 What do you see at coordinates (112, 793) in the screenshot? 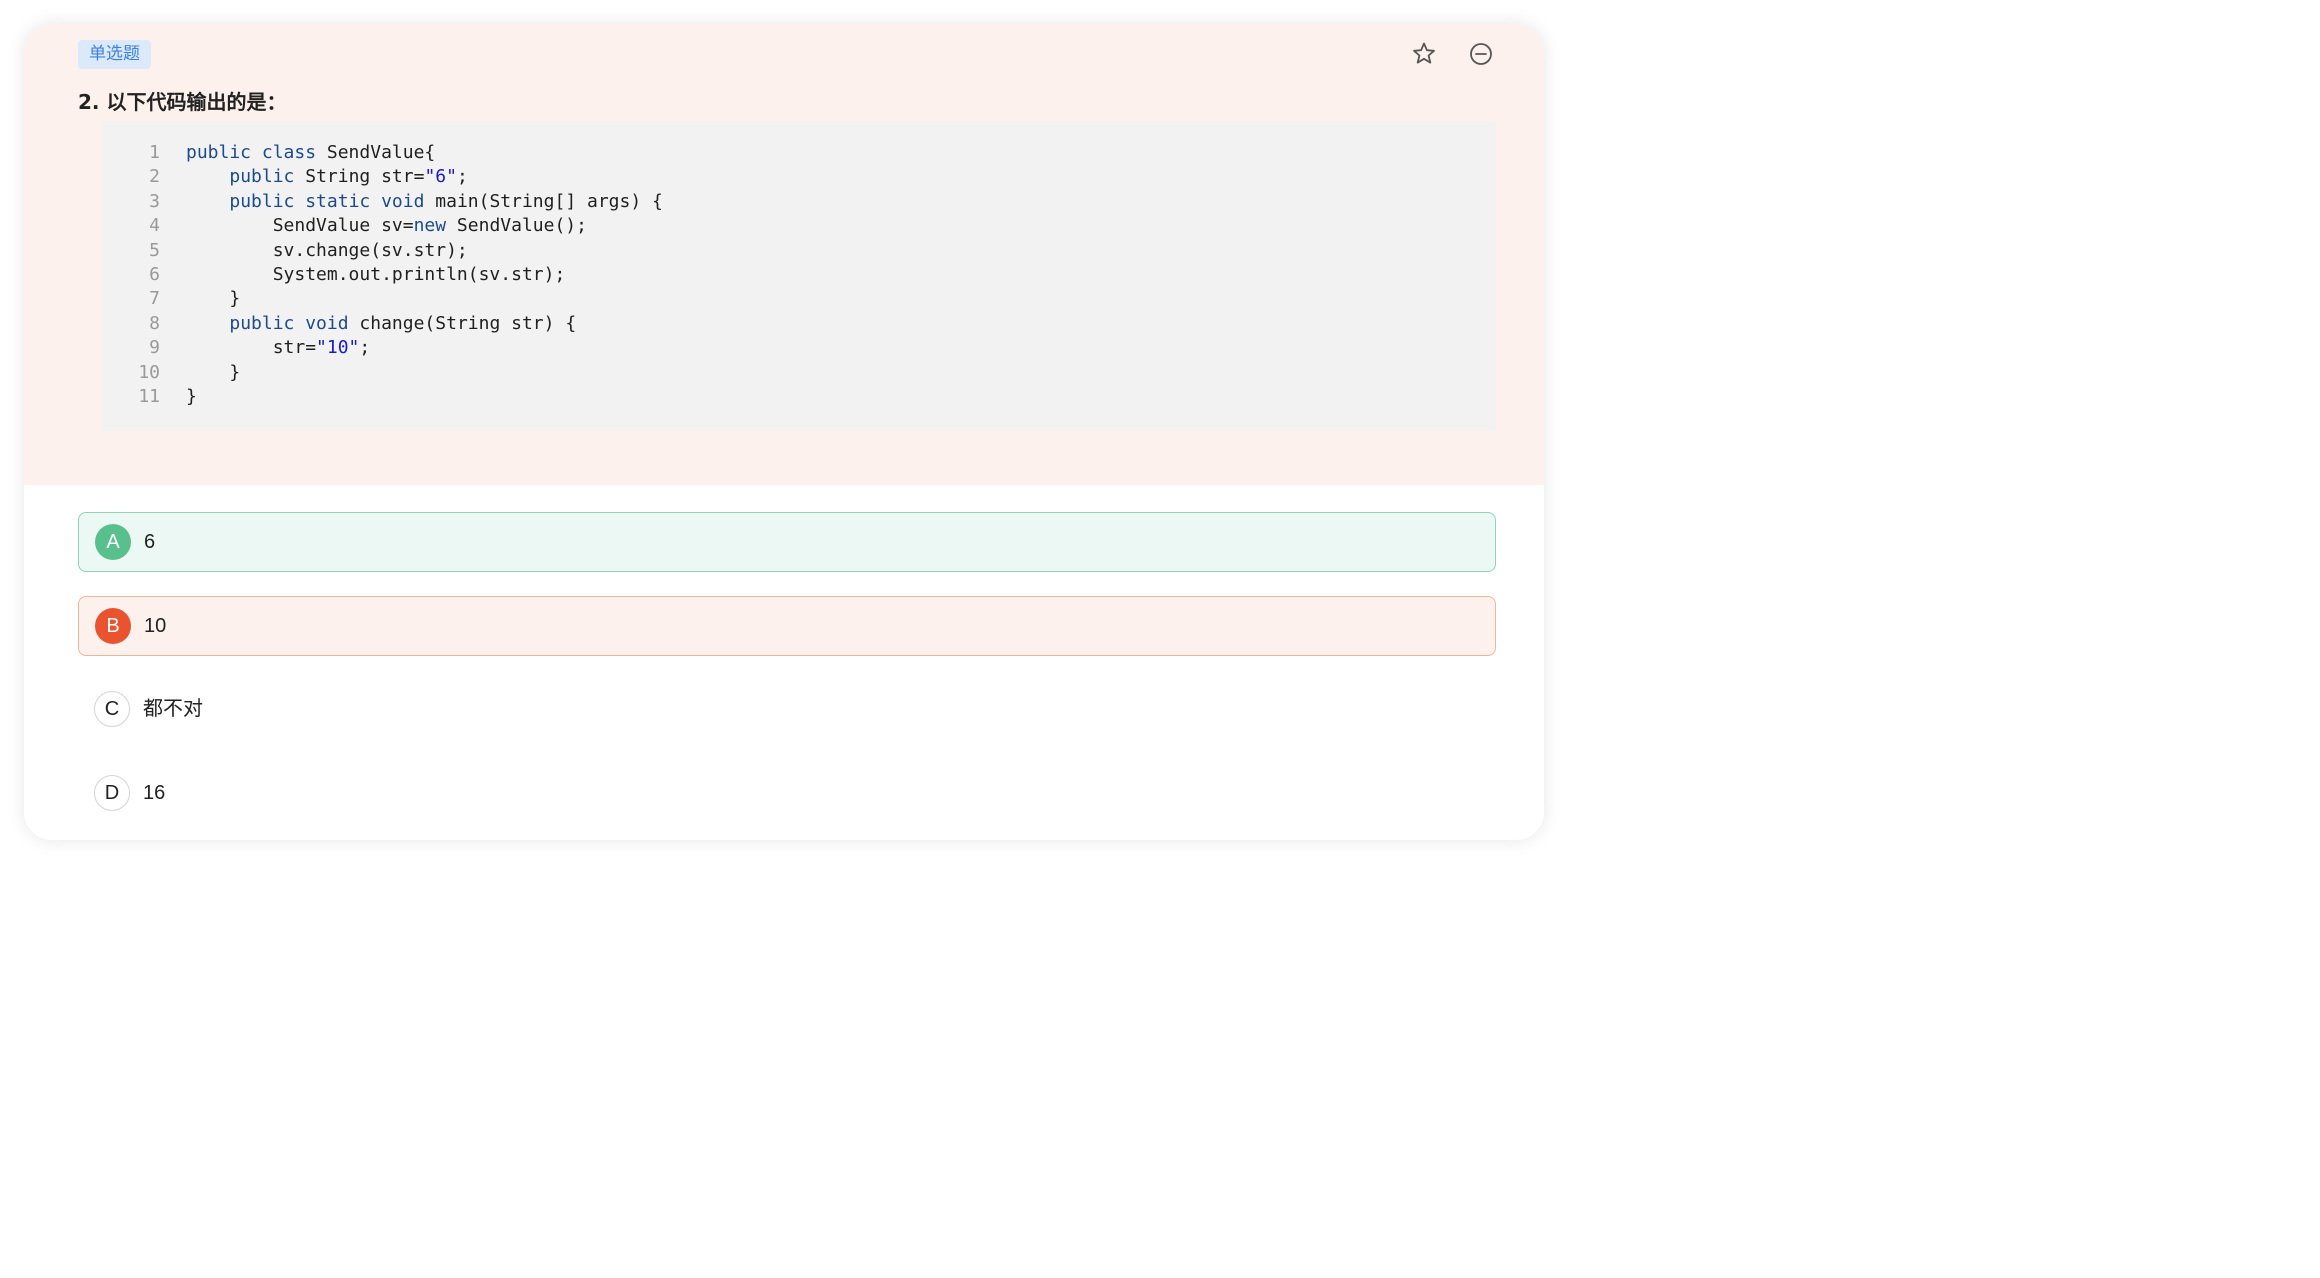
I see `option-letter: D` at bounding box center [112, 793].